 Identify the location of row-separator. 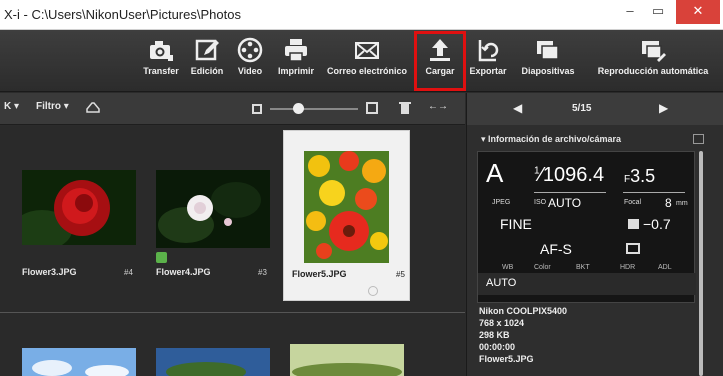
(232, 312).